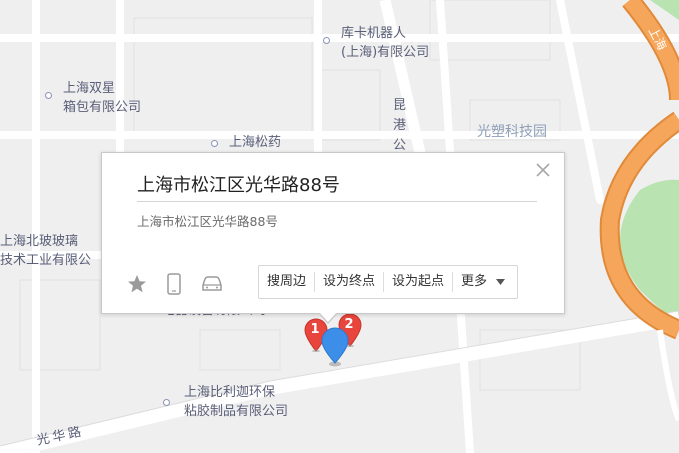 This screenshot has width=679, height=453. I want to click on set-destination-button: 设为终点, so click(350, 282).